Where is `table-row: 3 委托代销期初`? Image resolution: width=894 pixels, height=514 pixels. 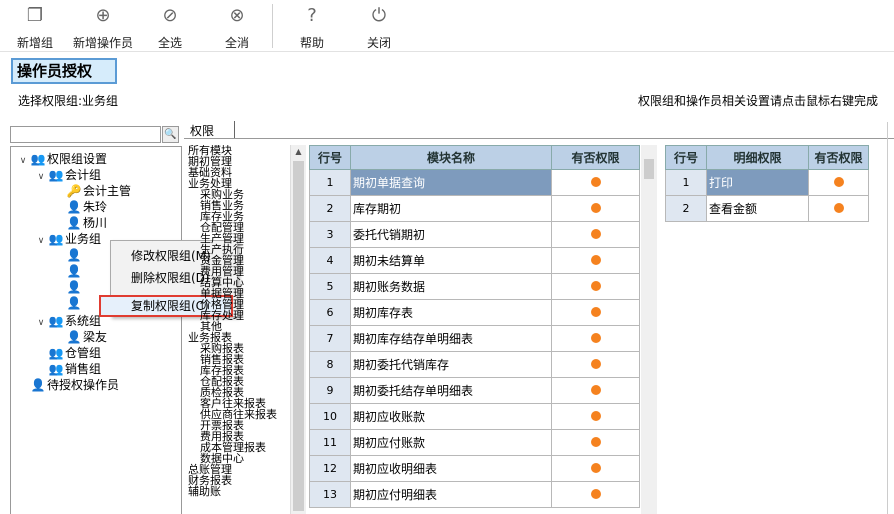
table-row: 3 委托代销期初 is located at coordinates (474, 234).